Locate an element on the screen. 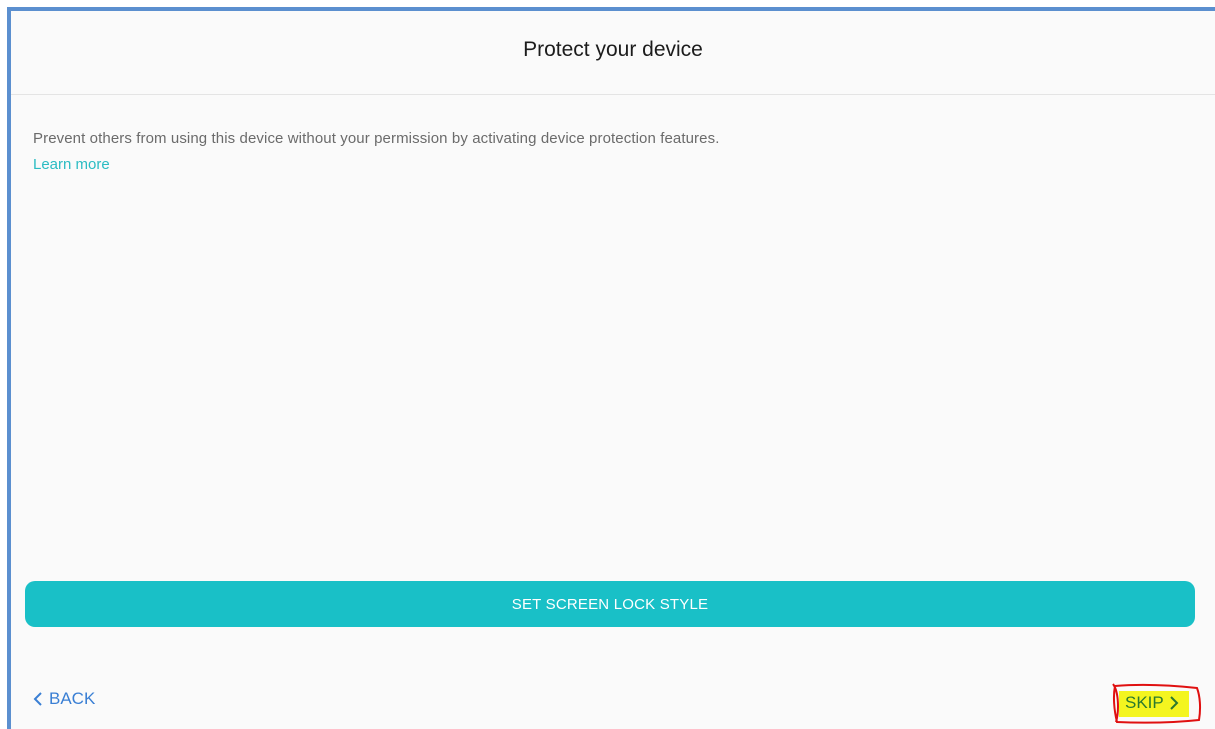  back-button: BACK is located at coordinates (64, 699).